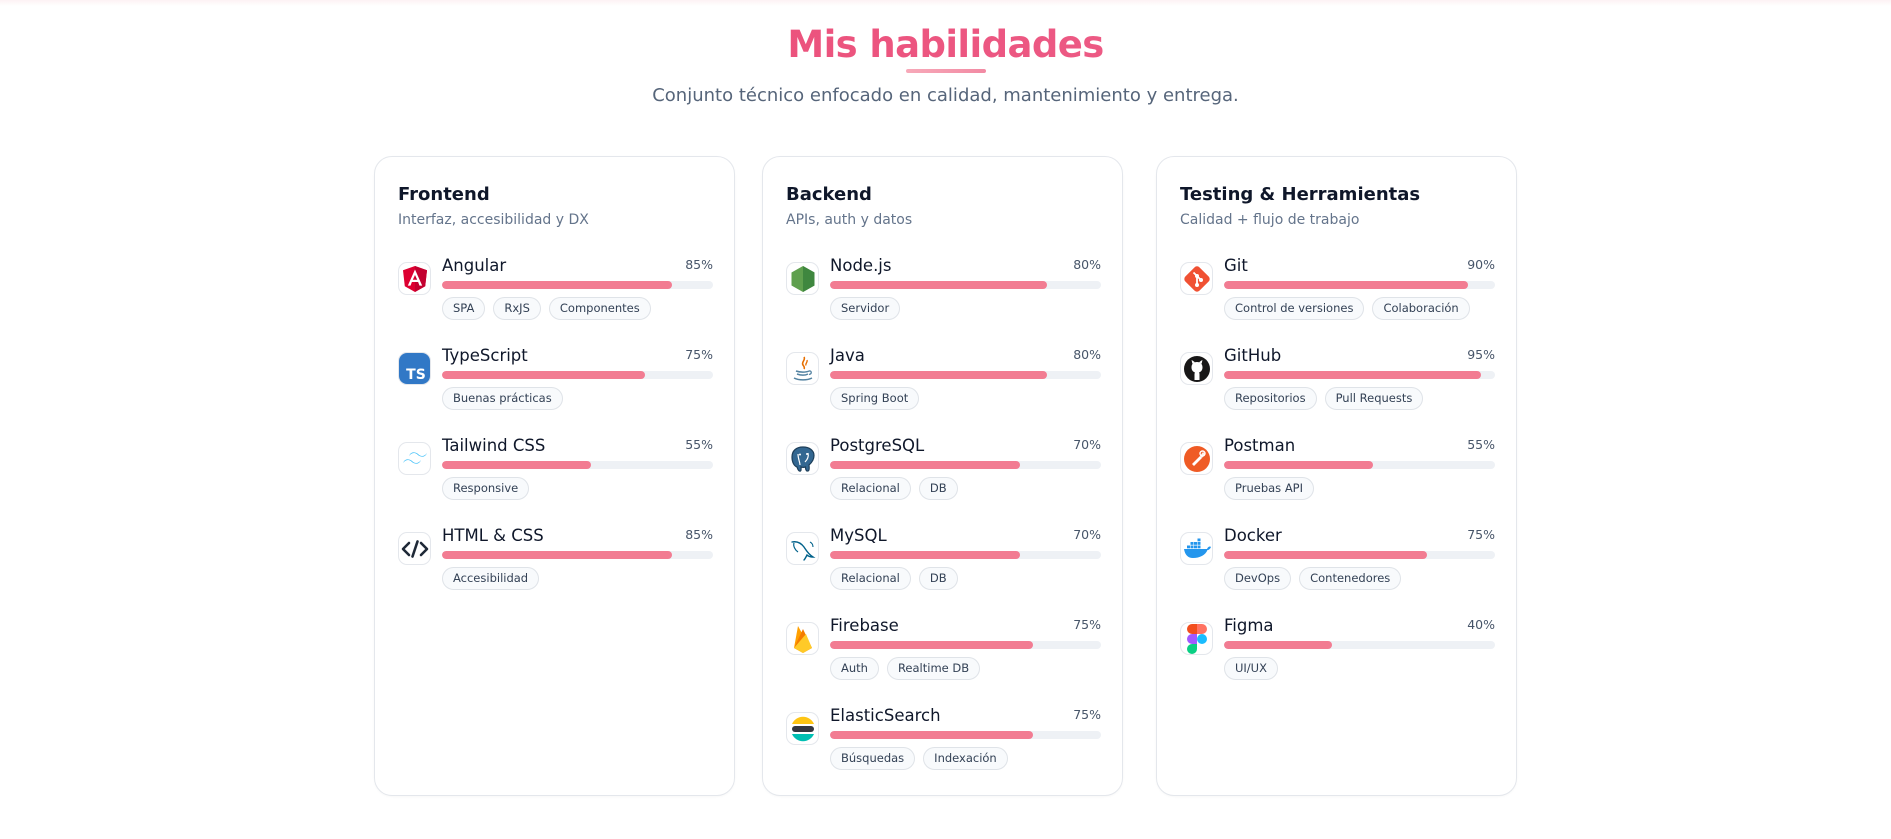 This screenshot has width=1891, height=839. I want to click on java-icon, so click(802, 368).